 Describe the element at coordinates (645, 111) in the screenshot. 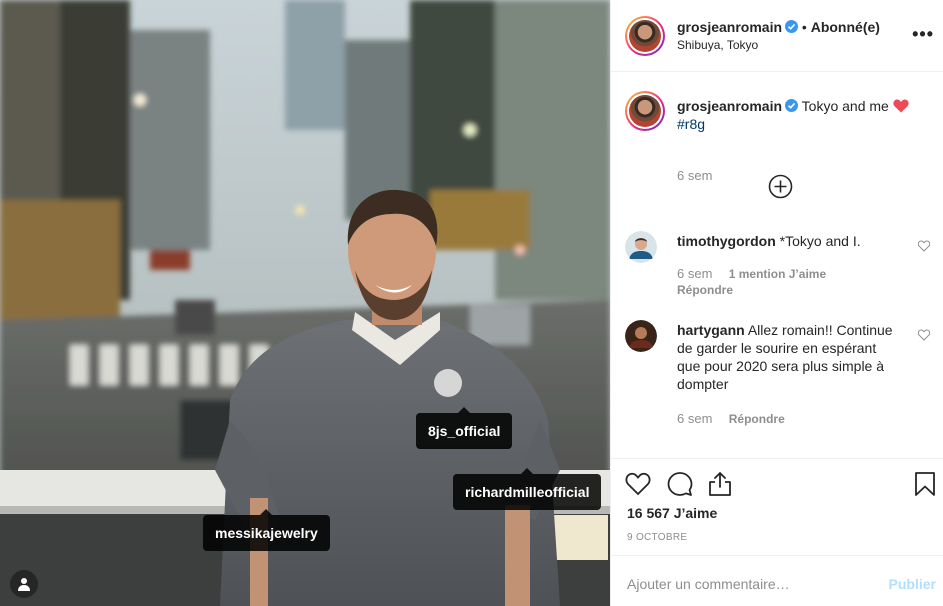

I see `caption-avatar` at that location.